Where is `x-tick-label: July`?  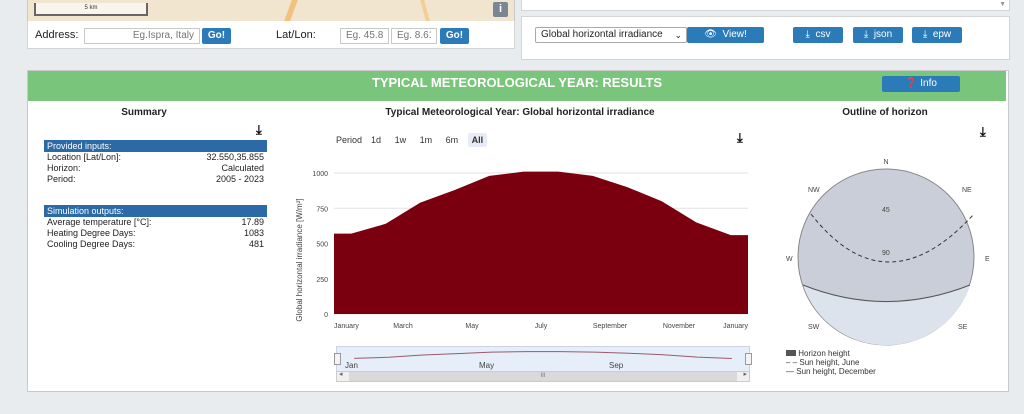 x-tick-label: July is located at coordinates (541, 326).